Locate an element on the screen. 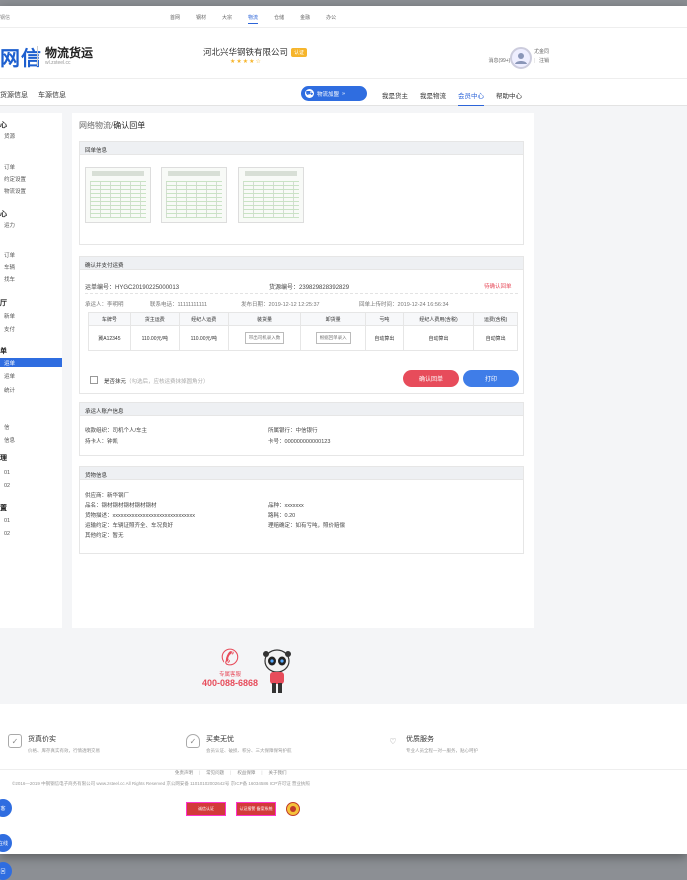 The height and width of the screenshot is (880, 687). load-amount-input: 带出司机录入数 is located at coordinates (264, 338).